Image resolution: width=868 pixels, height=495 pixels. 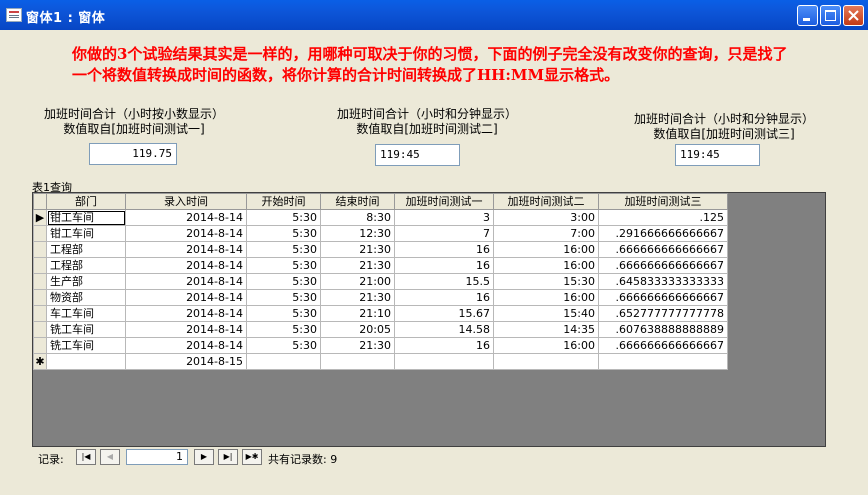 What do you see at coordinates (357, 361) in the screenshot?
I see `cell-end-time` at bounding box center [357, 361].